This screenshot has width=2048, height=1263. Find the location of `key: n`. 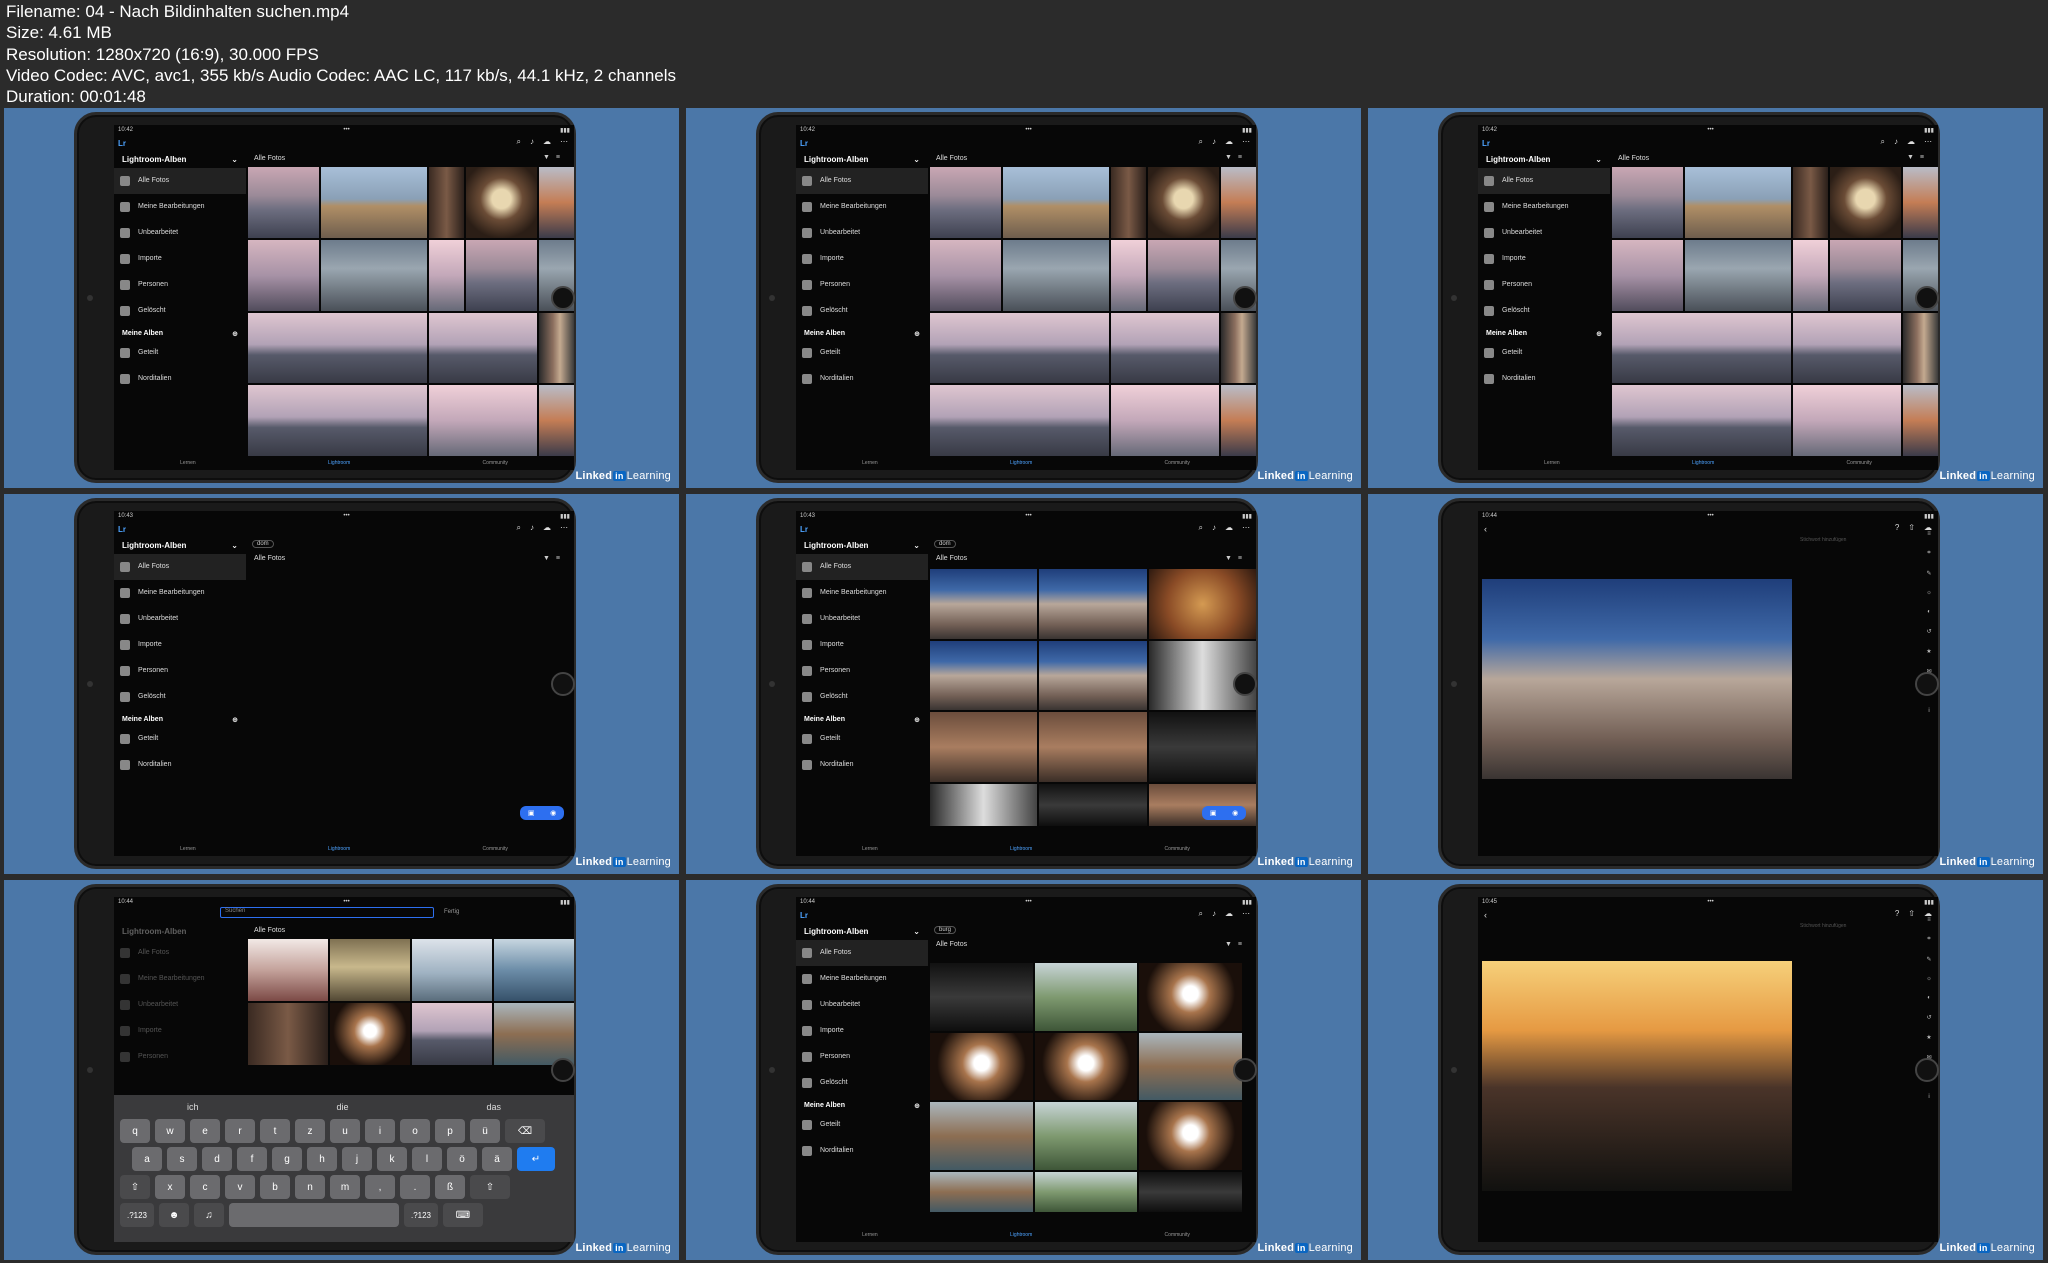

key: n is located at coordinates (310, 1187).